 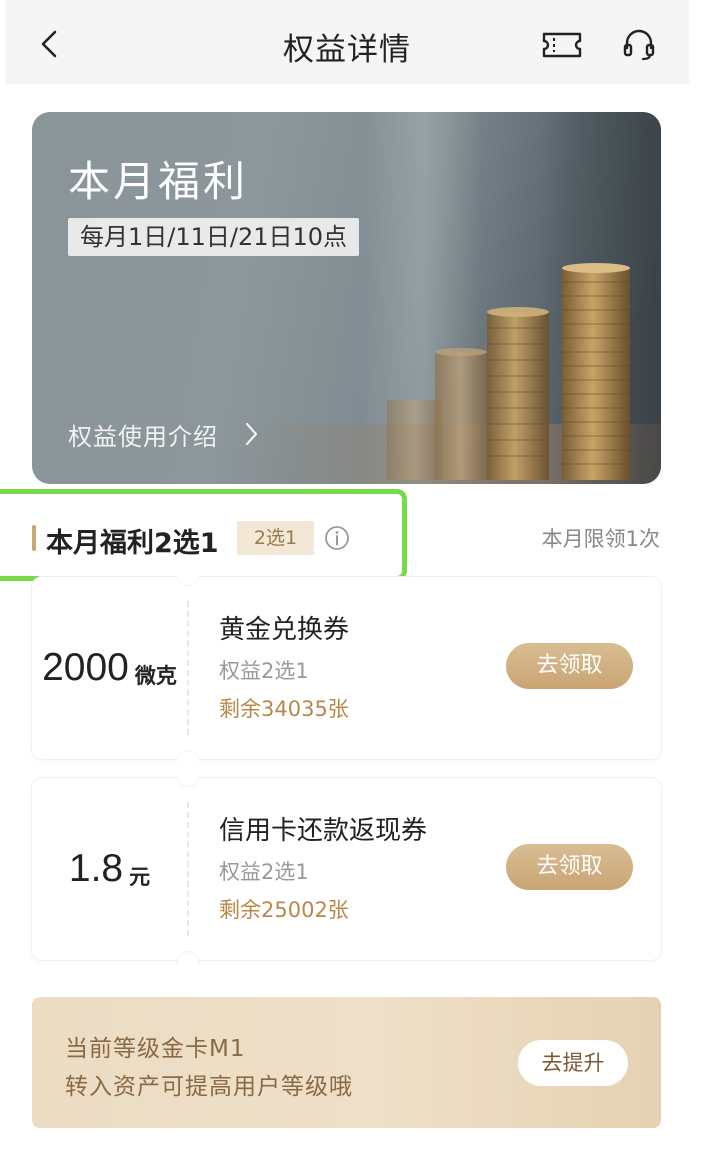 What do you see at coordinates (284, 630) in the screenshot?
I see `coupon-name: 黄金兑换券` at bounding box center [284, 630].